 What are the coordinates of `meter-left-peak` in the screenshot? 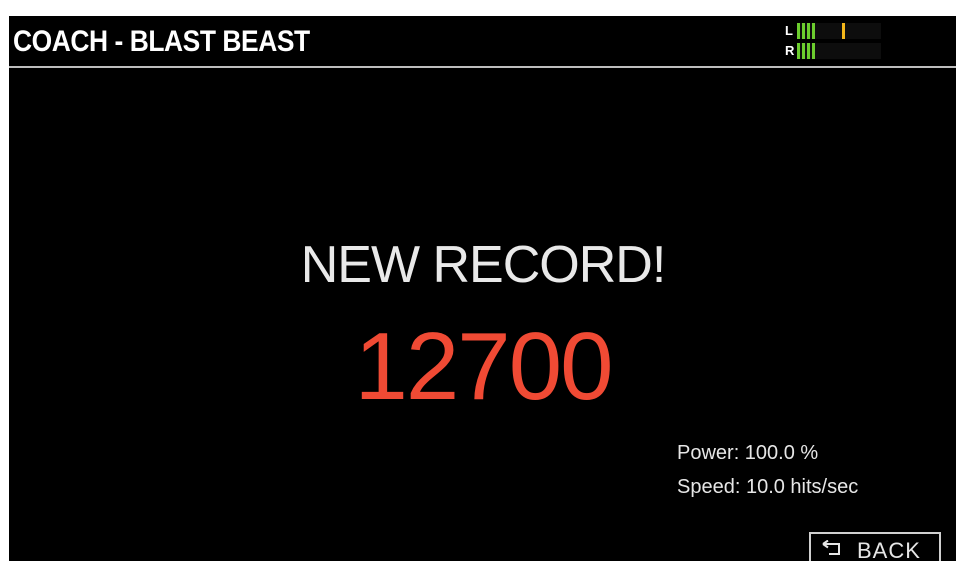 It's located at (843, 31).